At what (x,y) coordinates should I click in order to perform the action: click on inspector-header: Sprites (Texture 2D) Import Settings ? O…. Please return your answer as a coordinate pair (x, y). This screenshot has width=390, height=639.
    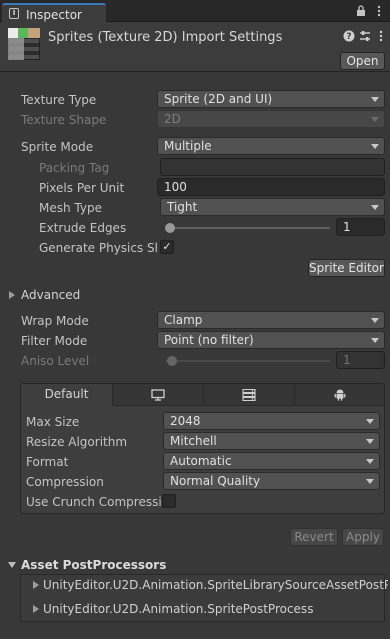
    Looking at the image, I should click on (195, 47).